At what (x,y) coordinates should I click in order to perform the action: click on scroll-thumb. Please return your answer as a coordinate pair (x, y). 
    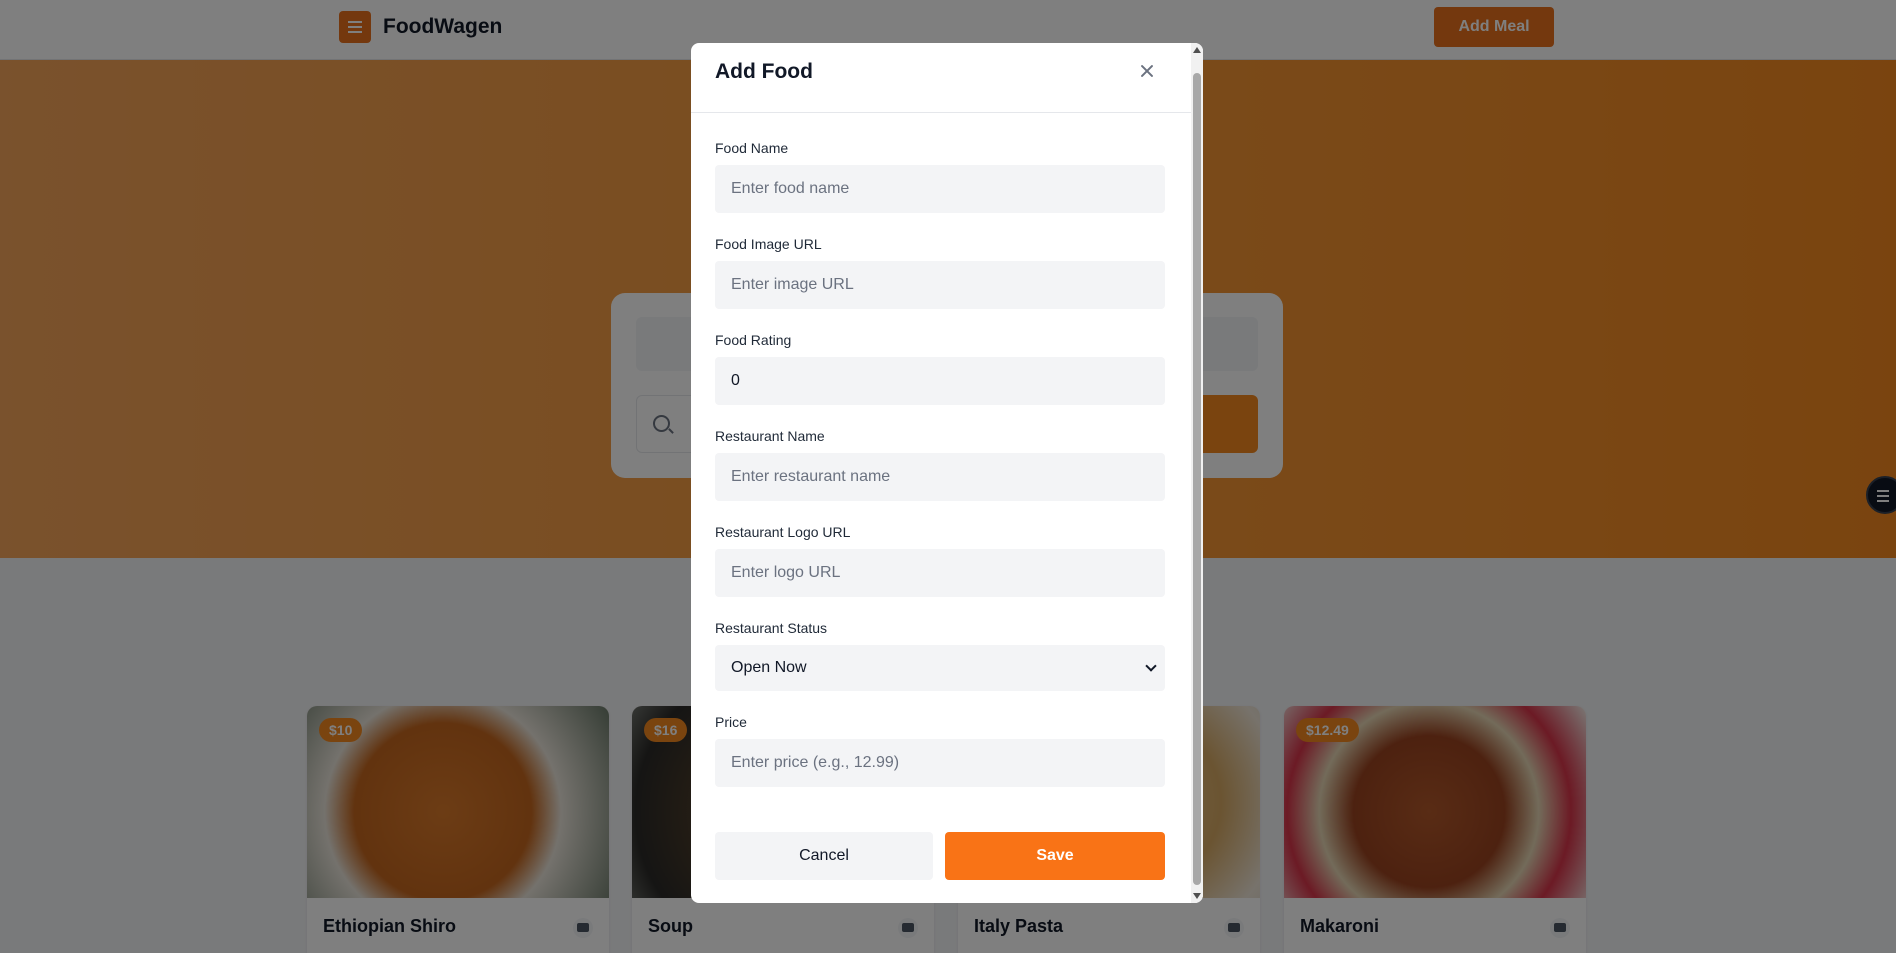
    Looking at the image, I should click on (1197, 479).